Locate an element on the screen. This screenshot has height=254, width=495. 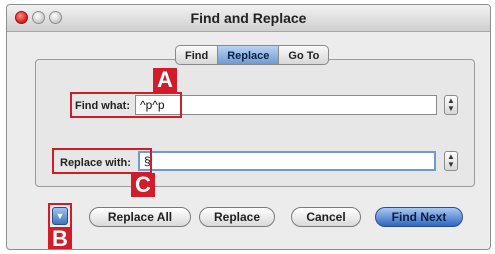
callout-a-label: A is located at coordinates (165, 80).